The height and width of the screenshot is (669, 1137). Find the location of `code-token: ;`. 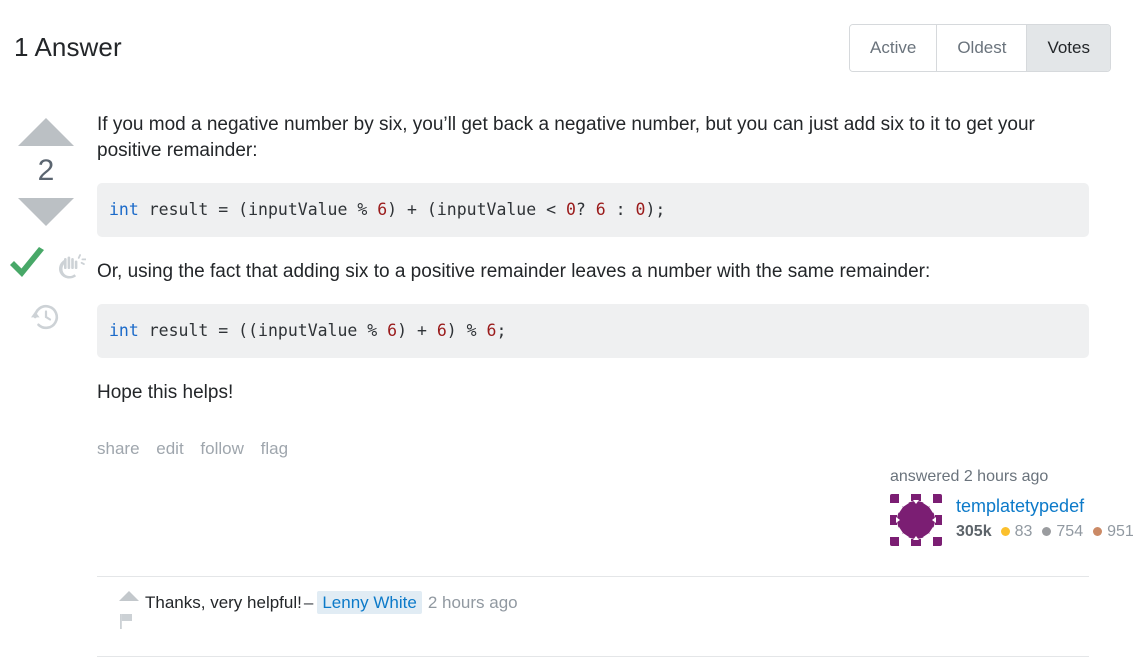

code-token: ; is located at coordinates (501, 331).